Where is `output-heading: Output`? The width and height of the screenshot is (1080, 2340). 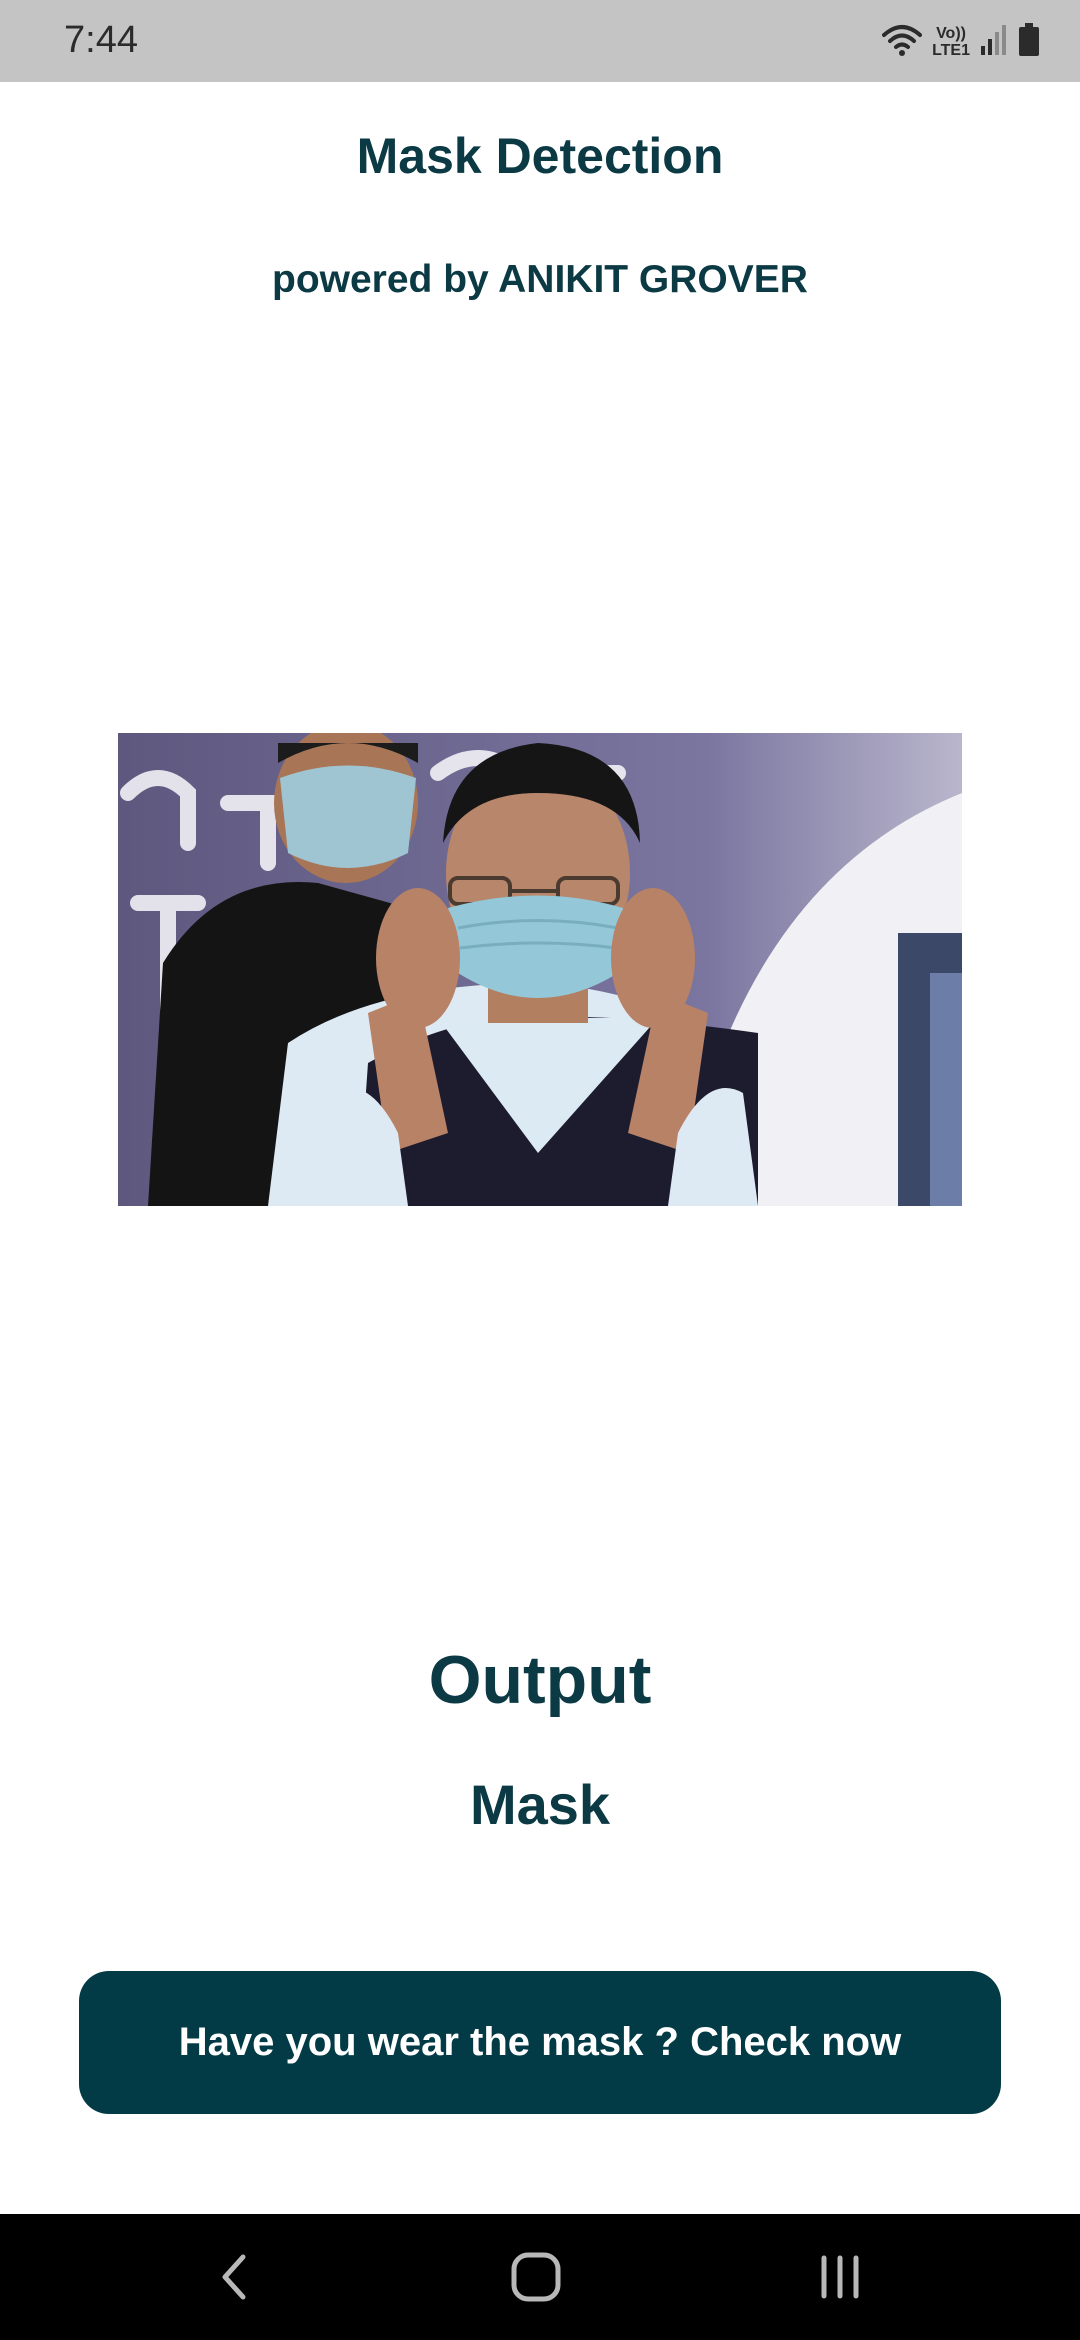 output-heading: Output is located at coordinates (540, 1680).